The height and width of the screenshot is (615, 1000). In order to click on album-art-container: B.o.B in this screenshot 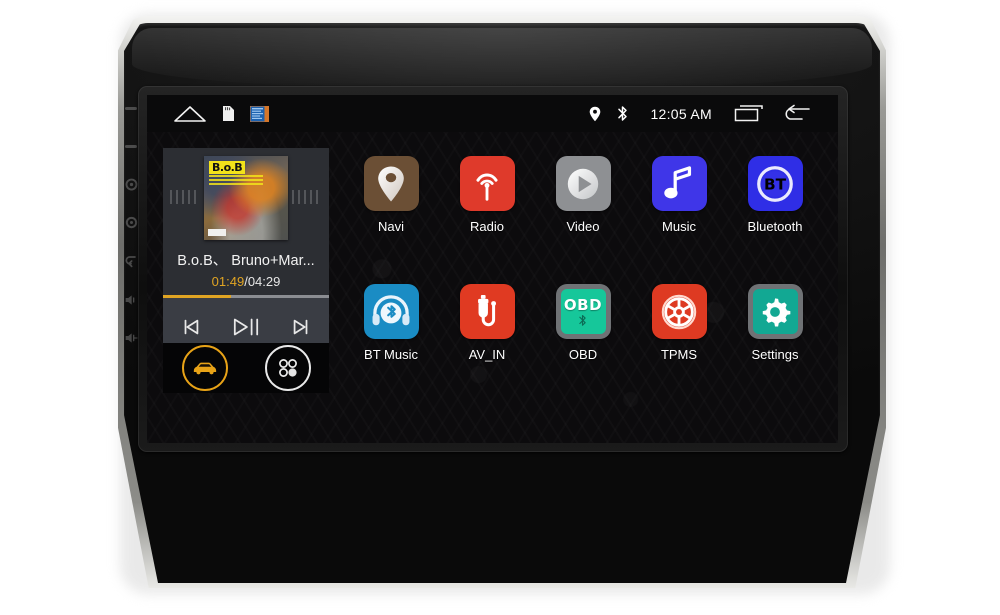, I will do `click(246, 198)`.